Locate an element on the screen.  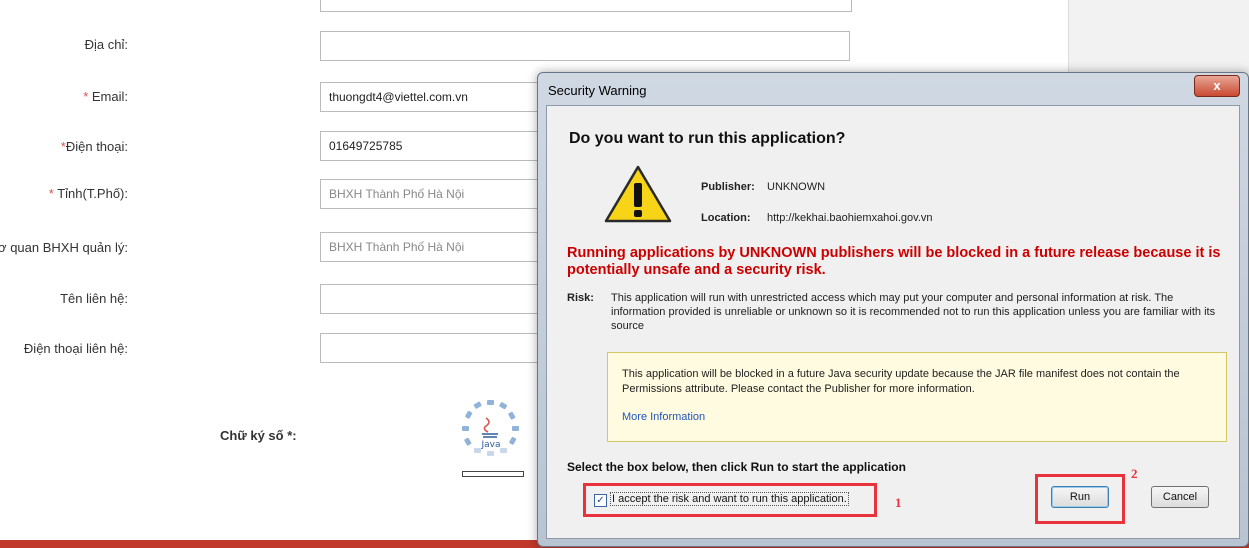
email-label-text: Email: is located at coordinates (109, 96).